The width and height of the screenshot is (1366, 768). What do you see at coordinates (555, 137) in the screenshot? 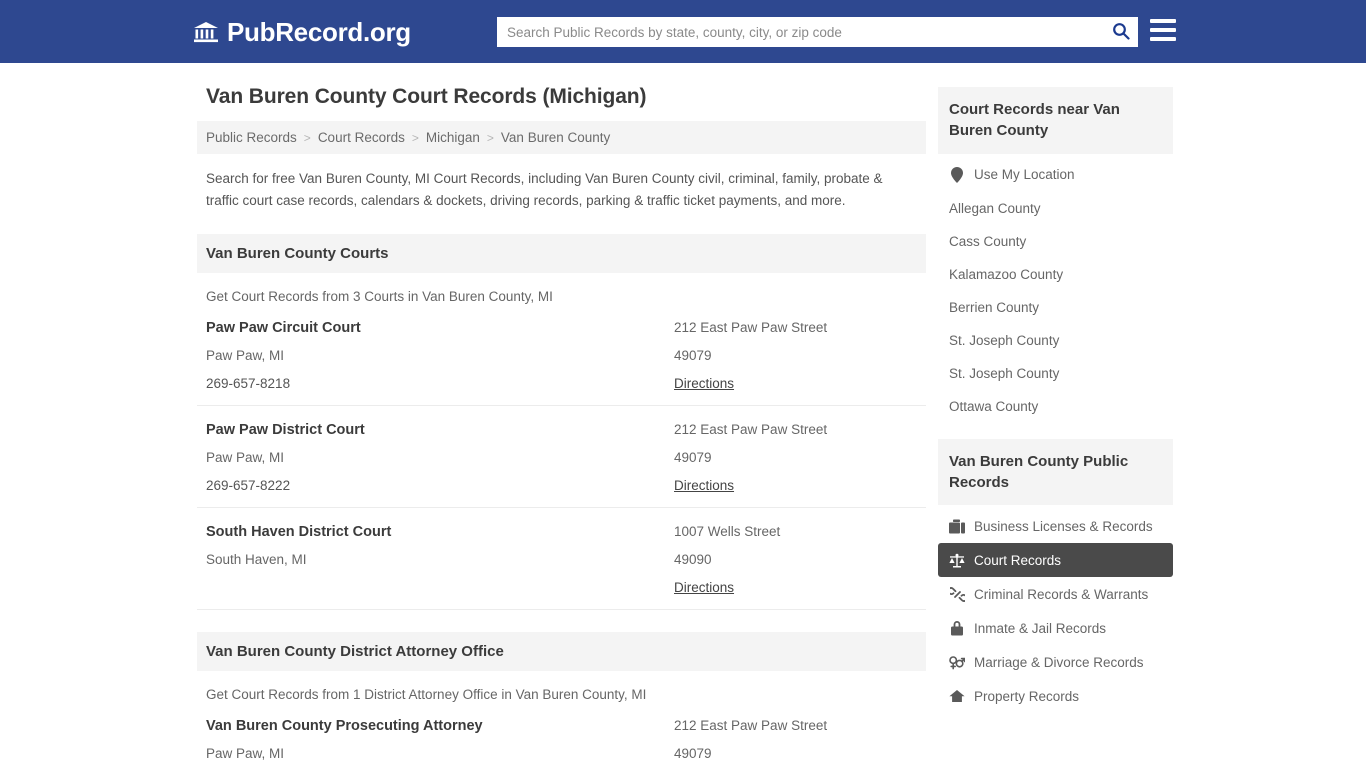
I see `breadcrumb-item: Van Buren County` at bounding box center [555, 137].